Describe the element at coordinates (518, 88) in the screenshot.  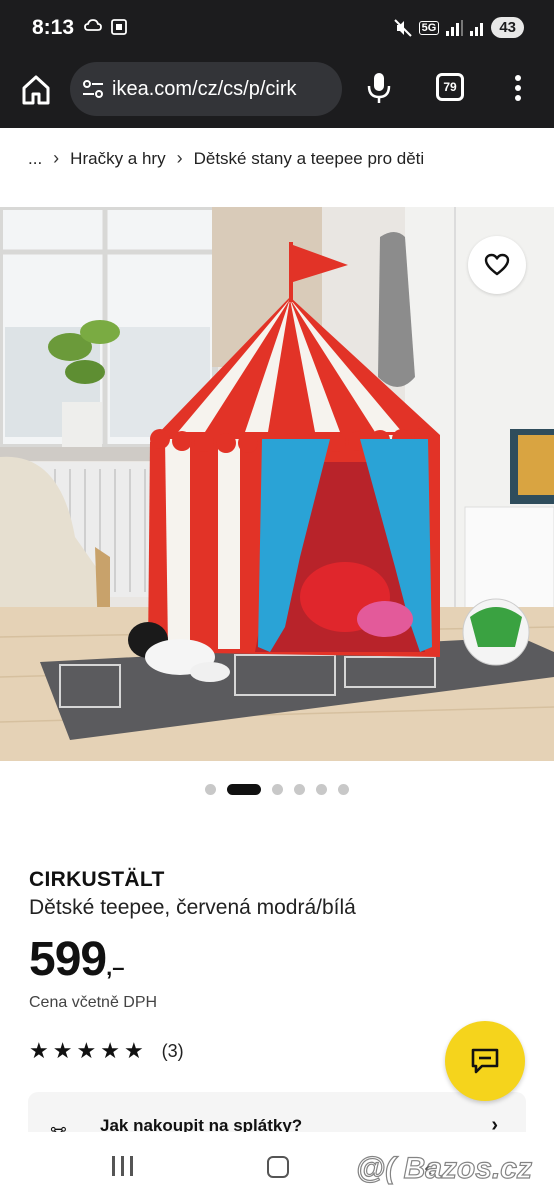
I see `more-menu-icon` at that location.